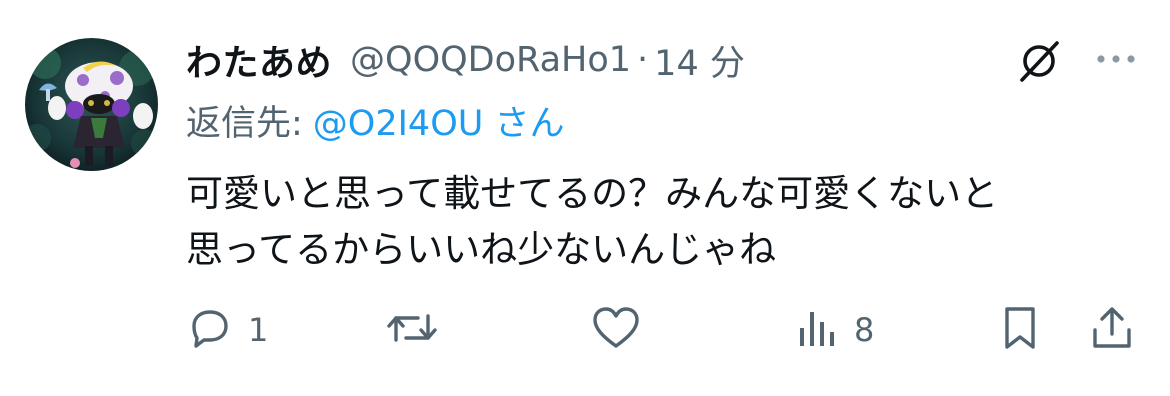 This screenshot has height=396, width=1170. Describe the element at coordinates (481, 249) in the screenshot. I see `tweet-text-line: 思ってるからいいね少ないんじゃね` at that location.